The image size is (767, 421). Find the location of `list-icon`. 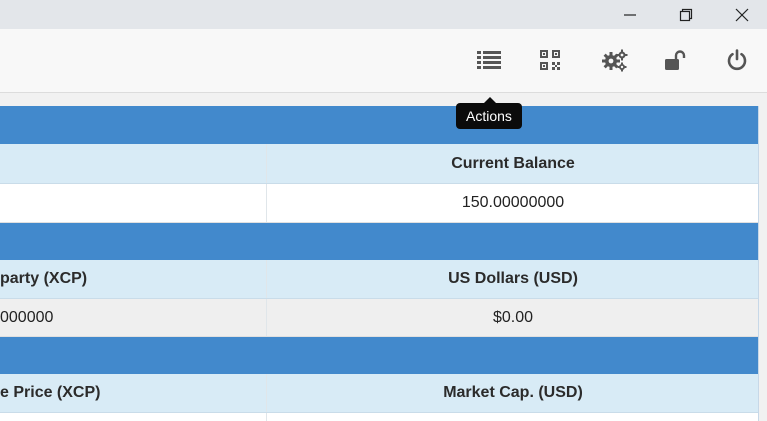

list-icon is located at coordinates (489, 60).